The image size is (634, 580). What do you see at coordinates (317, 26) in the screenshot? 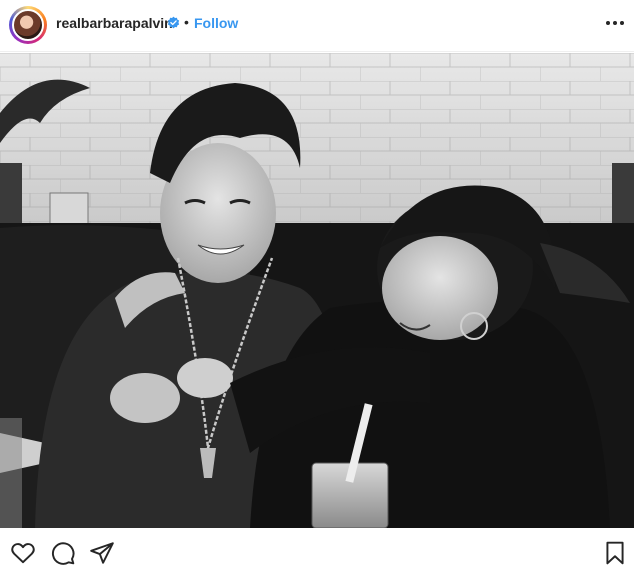
I see `post-header: realbarbarapalvin • Follow` at bounding box center [317, 26].